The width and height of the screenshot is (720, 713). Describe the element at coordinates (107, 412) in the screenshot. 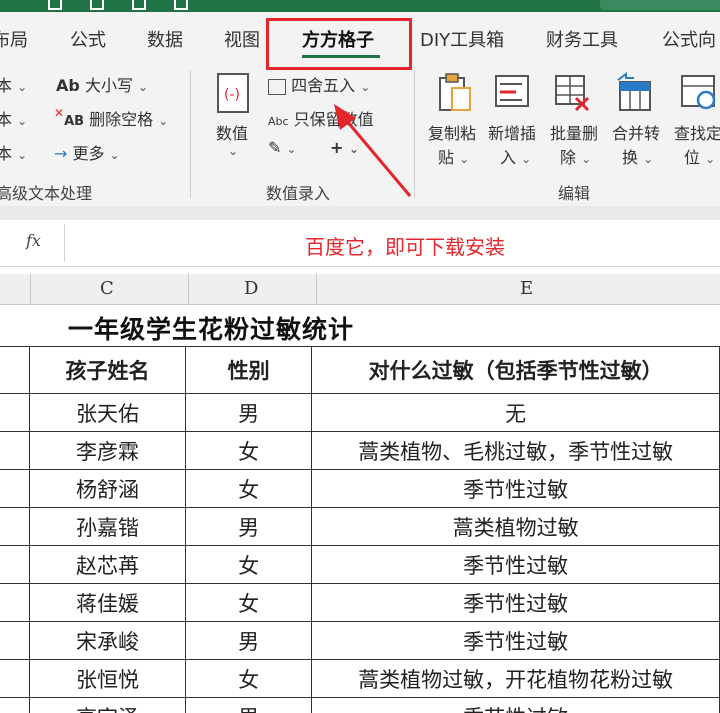

I see `cell-name: 张天佑` at that location.